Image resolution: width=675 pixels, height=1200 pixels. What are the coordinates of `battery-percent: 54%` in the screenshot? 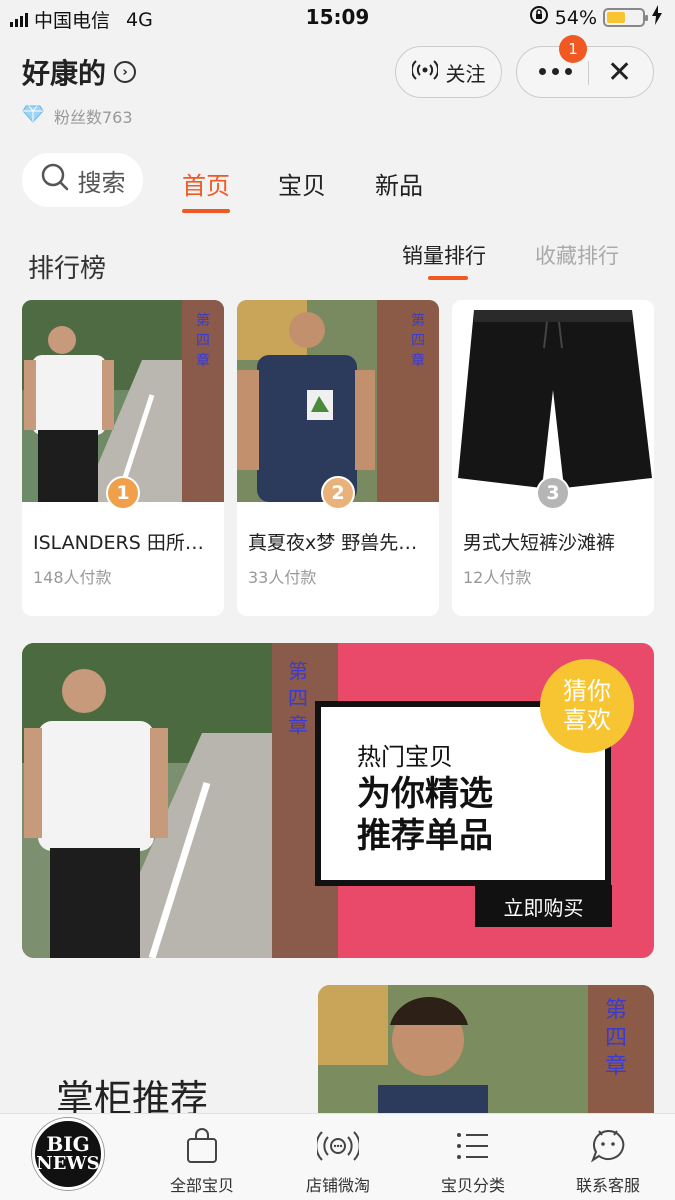 It's located at (575, 17).